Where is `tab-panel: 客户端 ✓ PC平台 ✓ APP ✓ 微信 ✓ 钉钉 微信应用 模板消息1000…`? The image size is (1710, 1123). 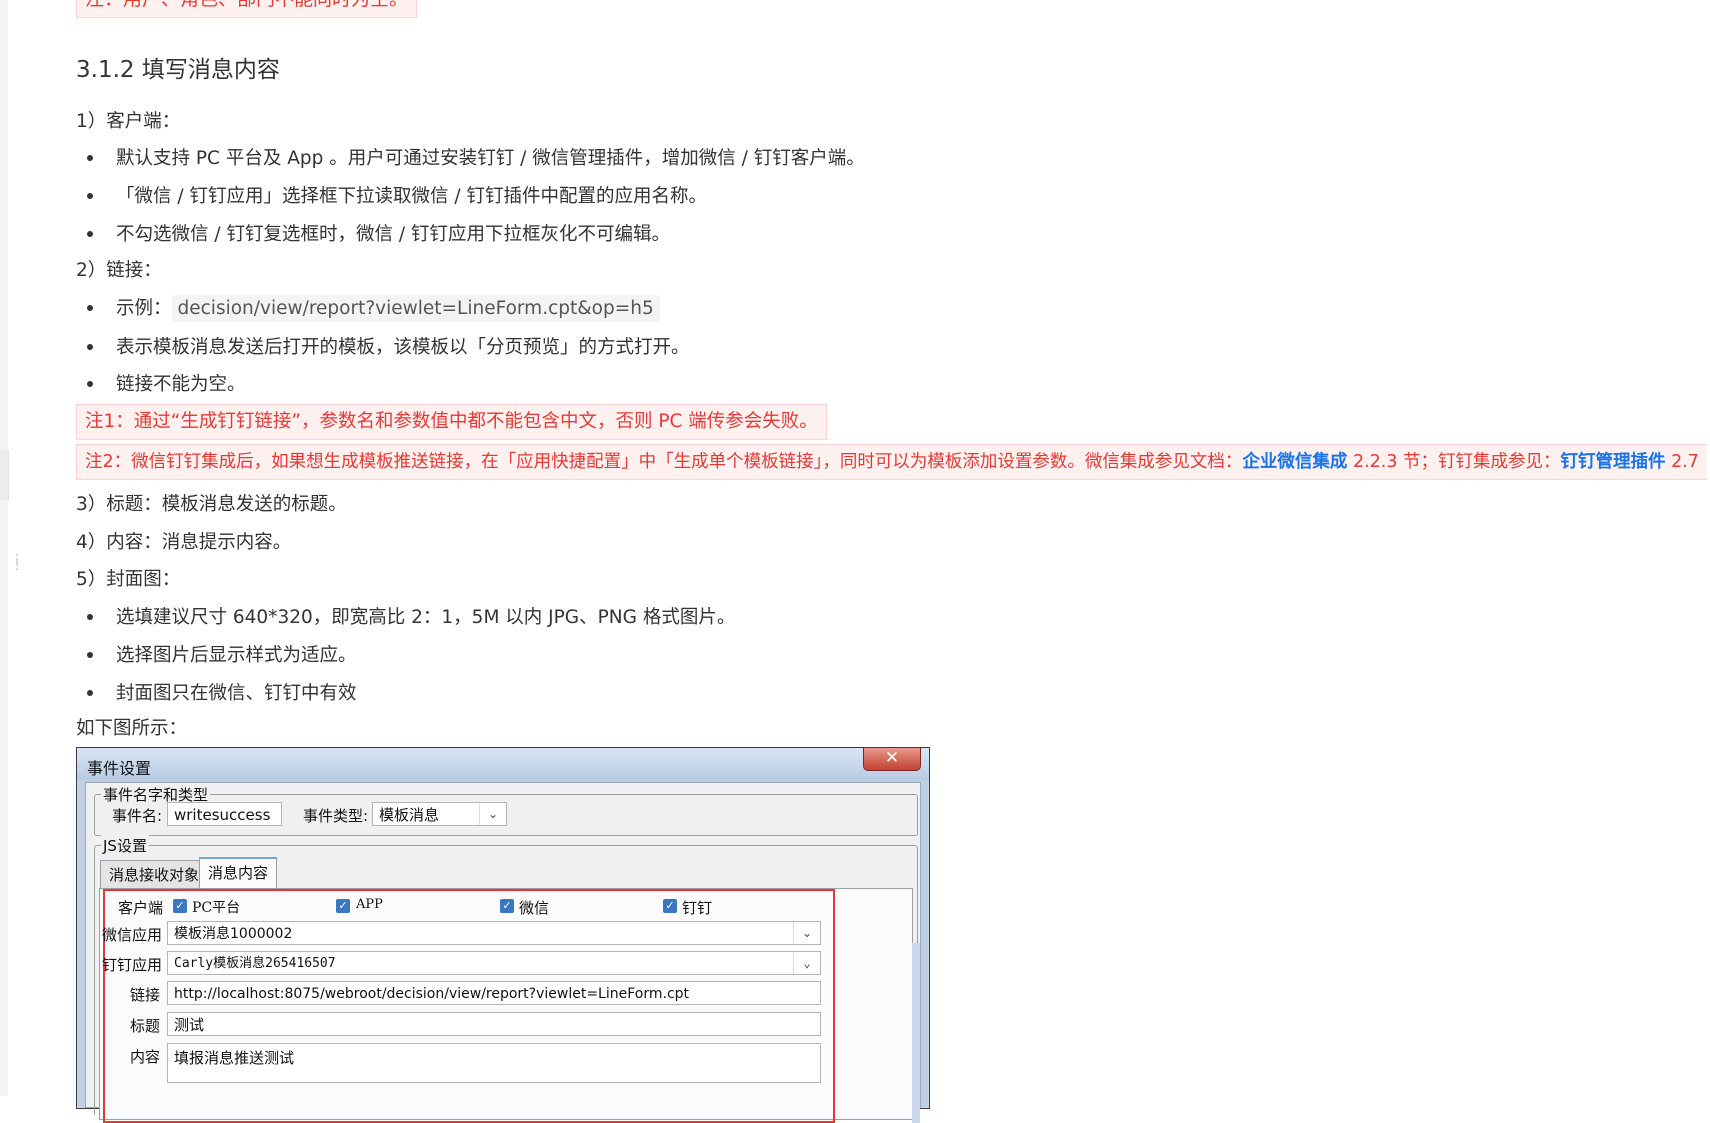
tab-panel: 客户端 ✓ PC平台 ✓ APP ✓ 微信 ✓ 钉钉 微信应用 模板消息1000… is located at coordinates (506, 1005).